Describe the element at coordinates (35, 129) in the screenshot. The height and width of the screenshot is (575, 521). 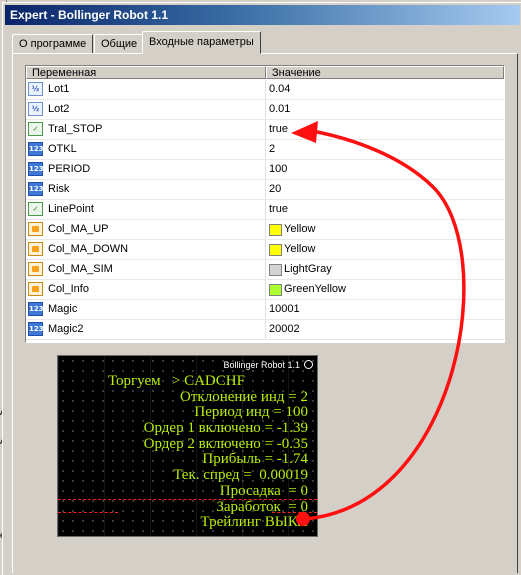
I see `bool-type-icon: ✓` at that location.